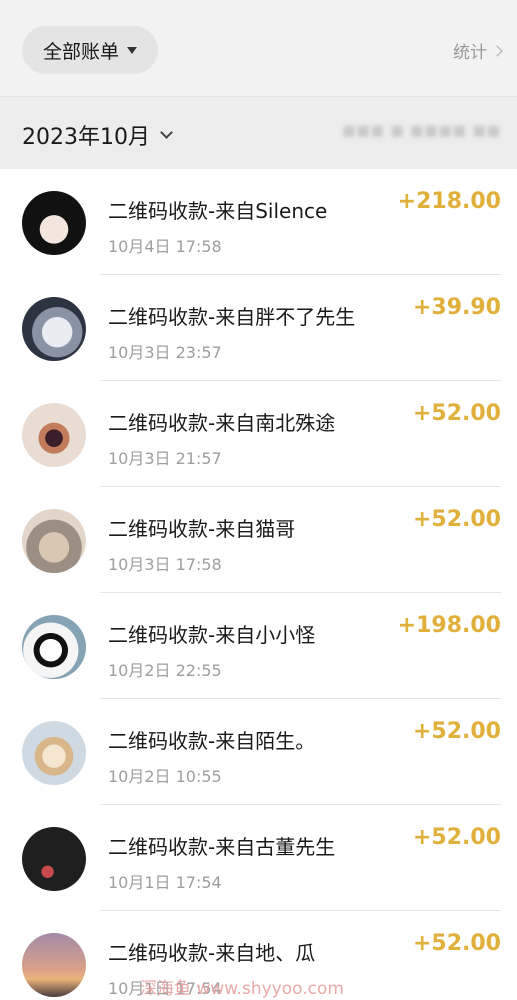 Image resolution: width=517 pixels, height=1000 pixels. I want to click on bill-filter-label: 全部账单, so click(80, 51).